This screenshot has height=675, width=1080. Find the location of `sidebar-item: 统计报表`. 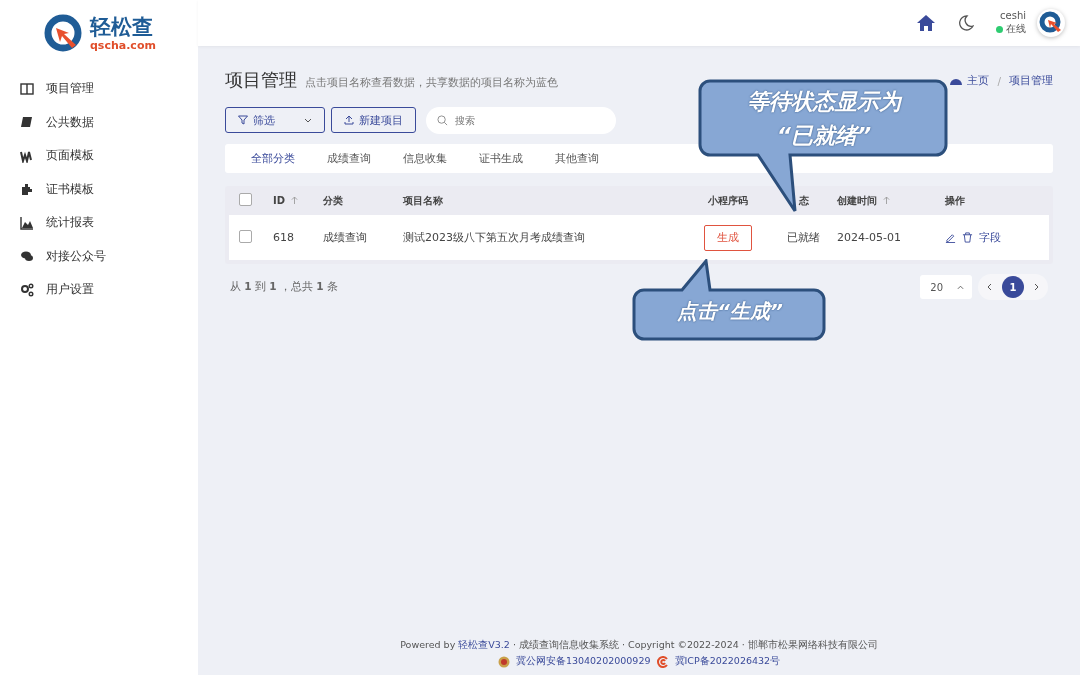

sidebar-item: 统计报表 is located at coordinates (99, 223).